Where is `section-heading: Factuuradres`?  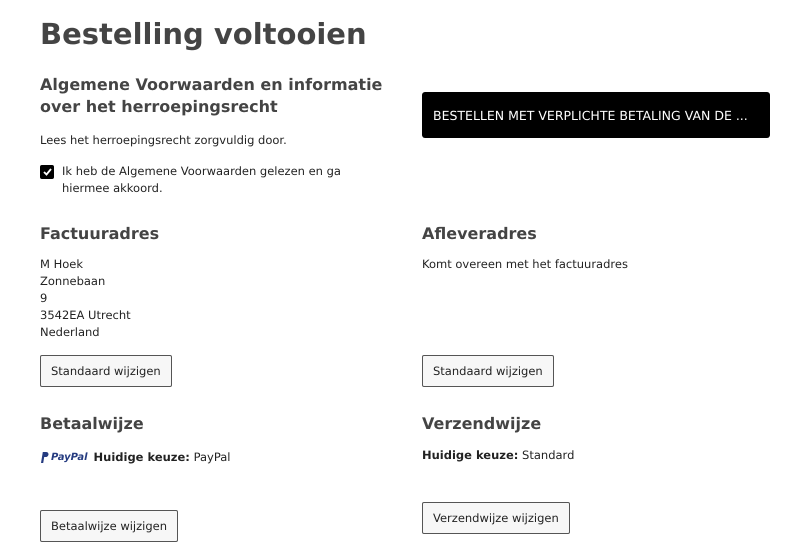 section-heading: Factuuradres is located at coordinates (100, 234).